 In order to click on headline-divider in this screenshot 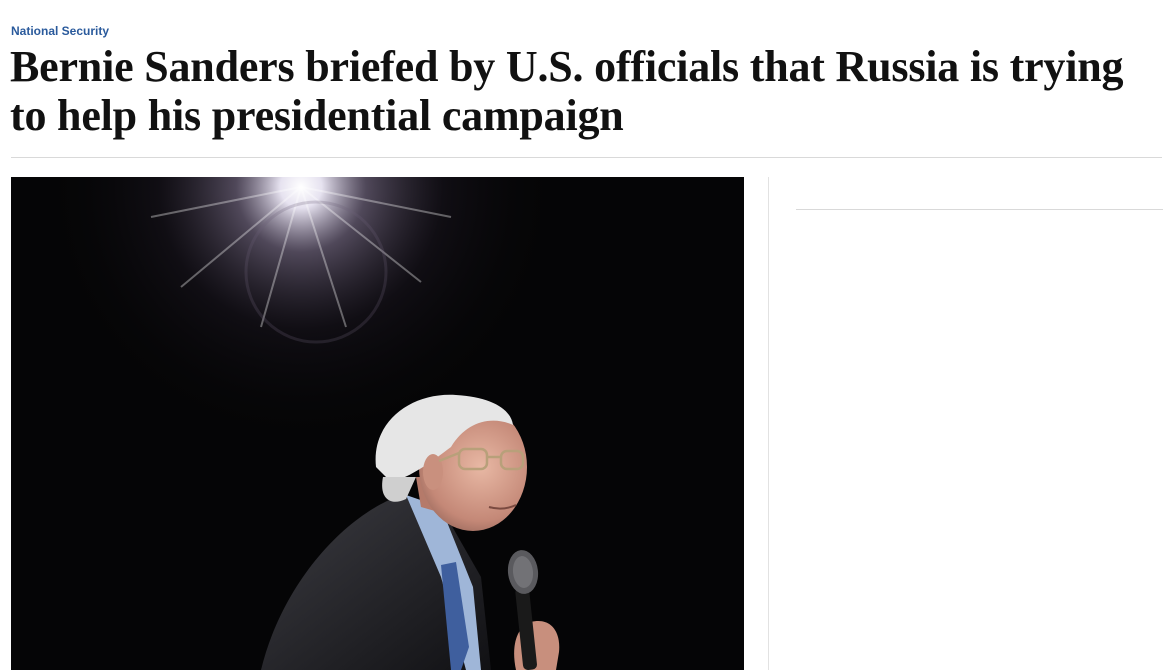, I will do `click(586, 157)`.